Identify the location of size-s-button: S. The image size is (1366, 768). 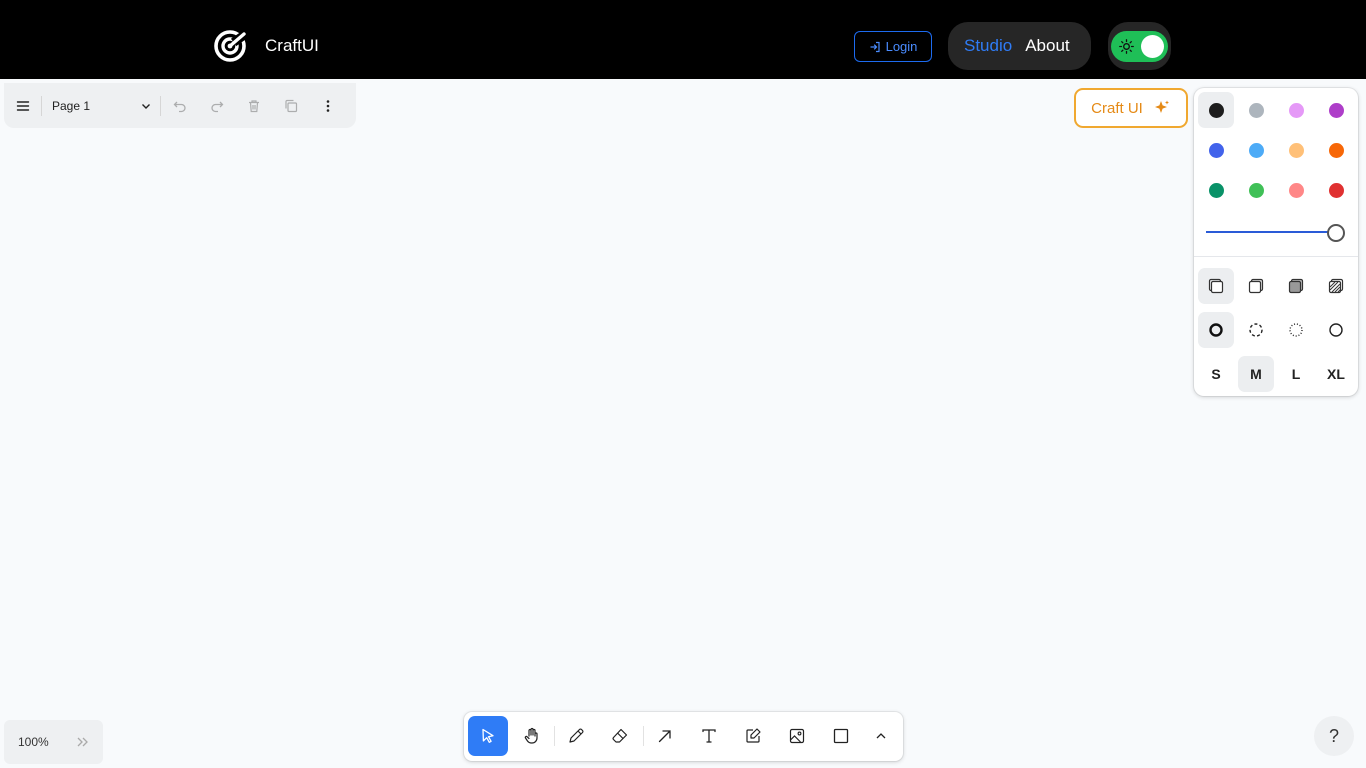
(1216, 374).